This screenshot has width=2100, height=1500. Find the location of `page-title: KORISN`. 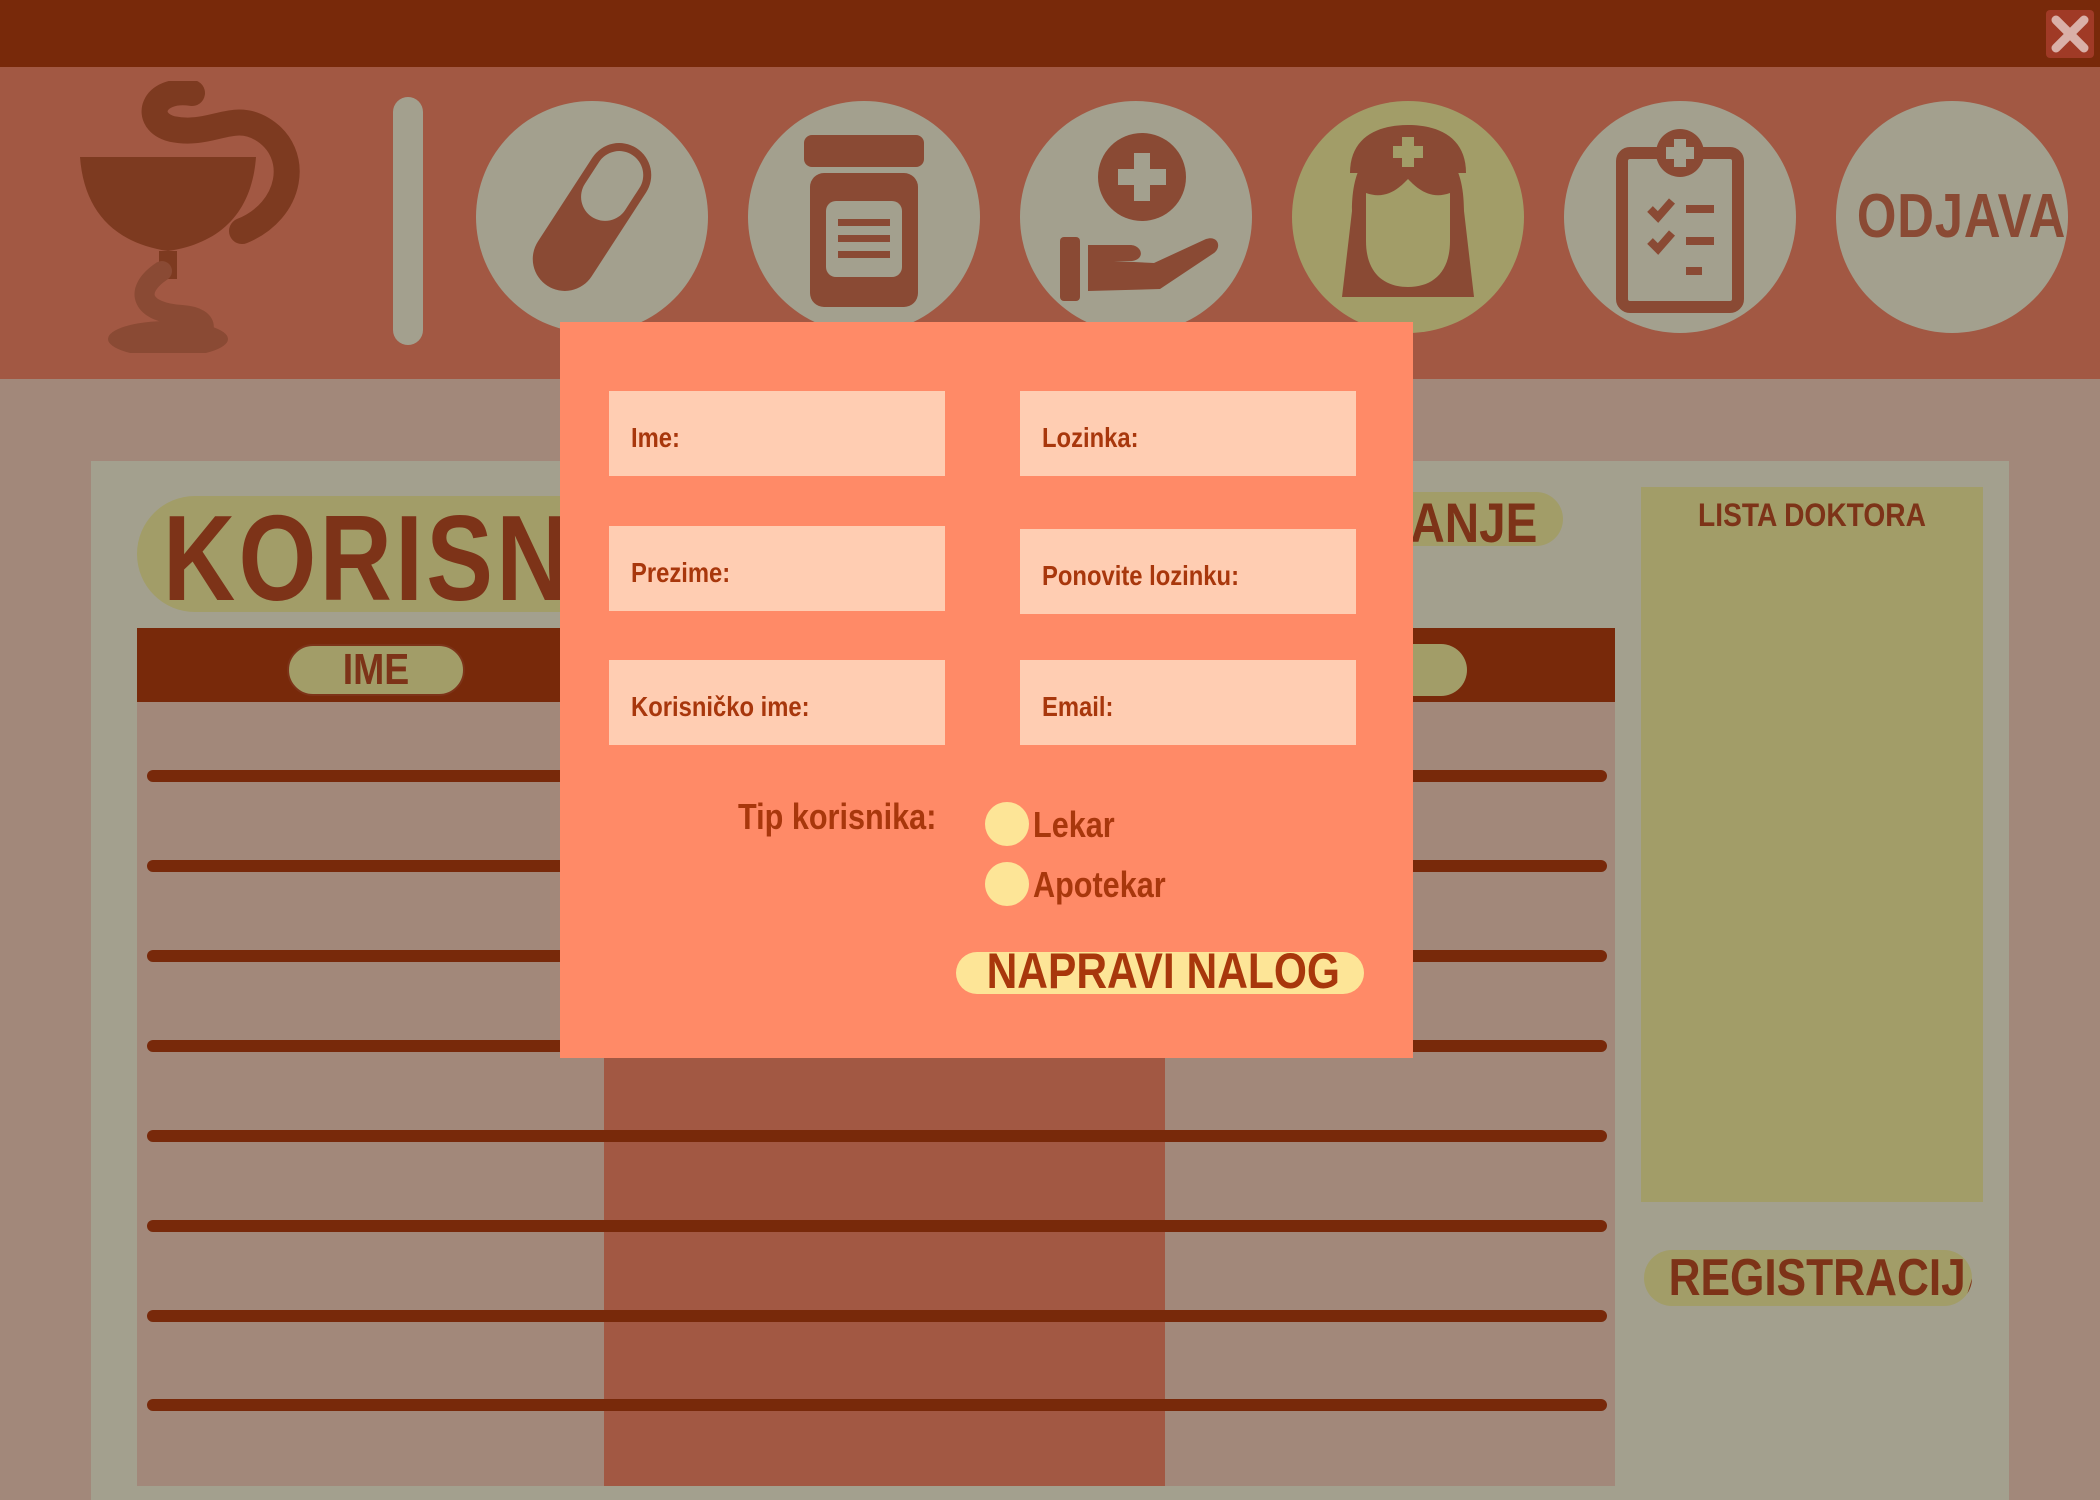

page-title: KORISN is located at coordinates (367, 554).